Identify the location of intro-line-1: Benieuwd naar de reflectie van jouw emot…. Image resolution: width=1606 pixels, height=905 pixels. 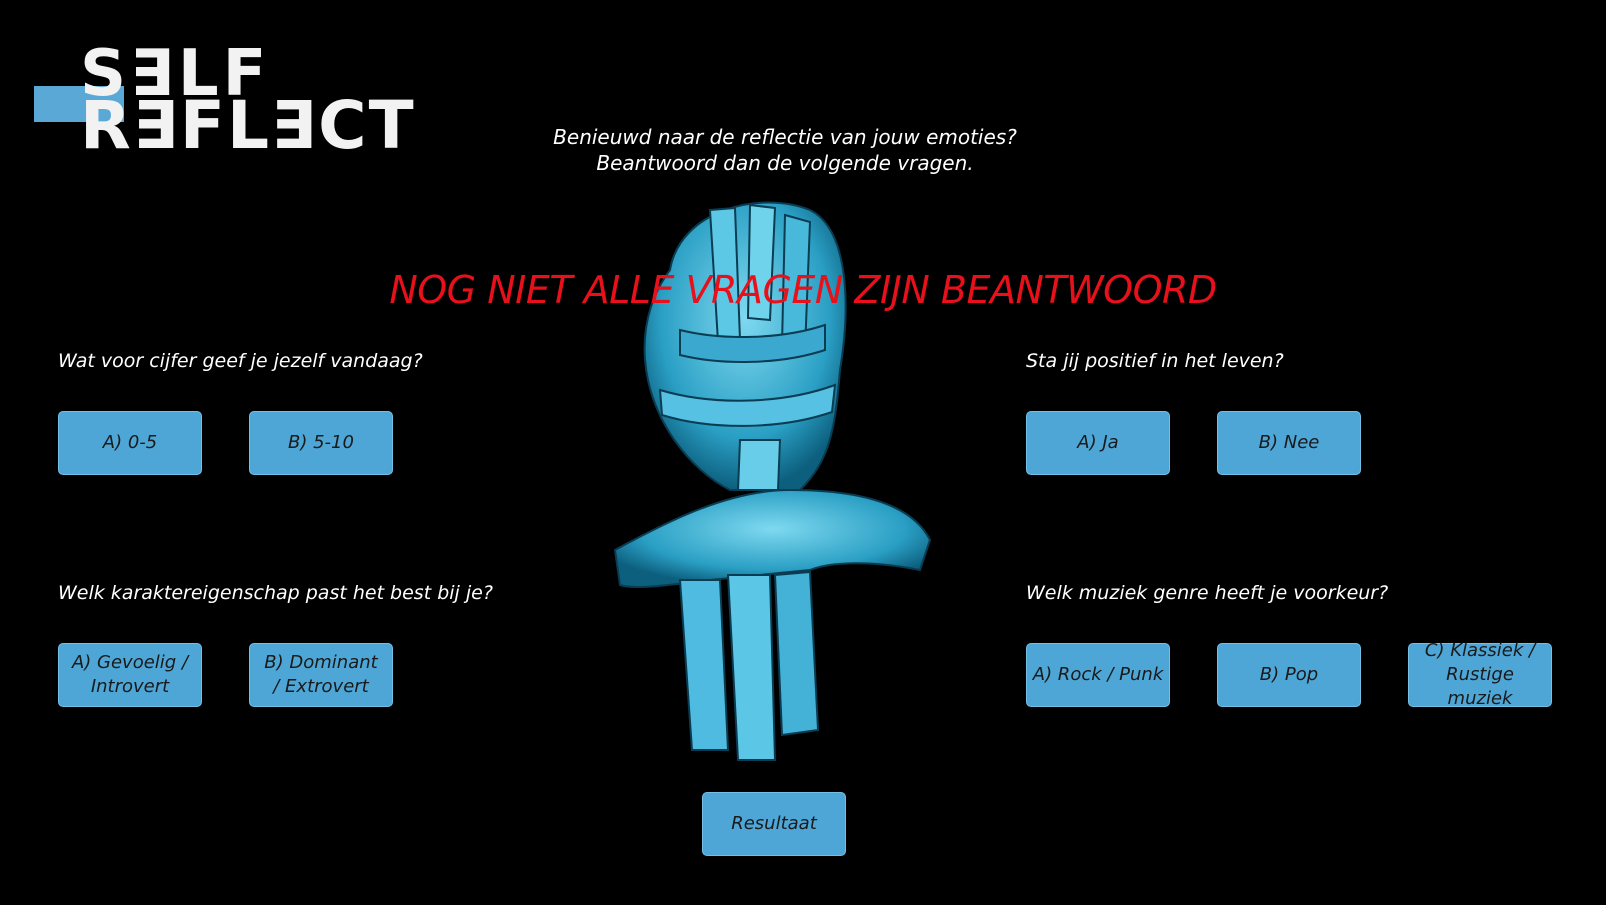
(785, 137).